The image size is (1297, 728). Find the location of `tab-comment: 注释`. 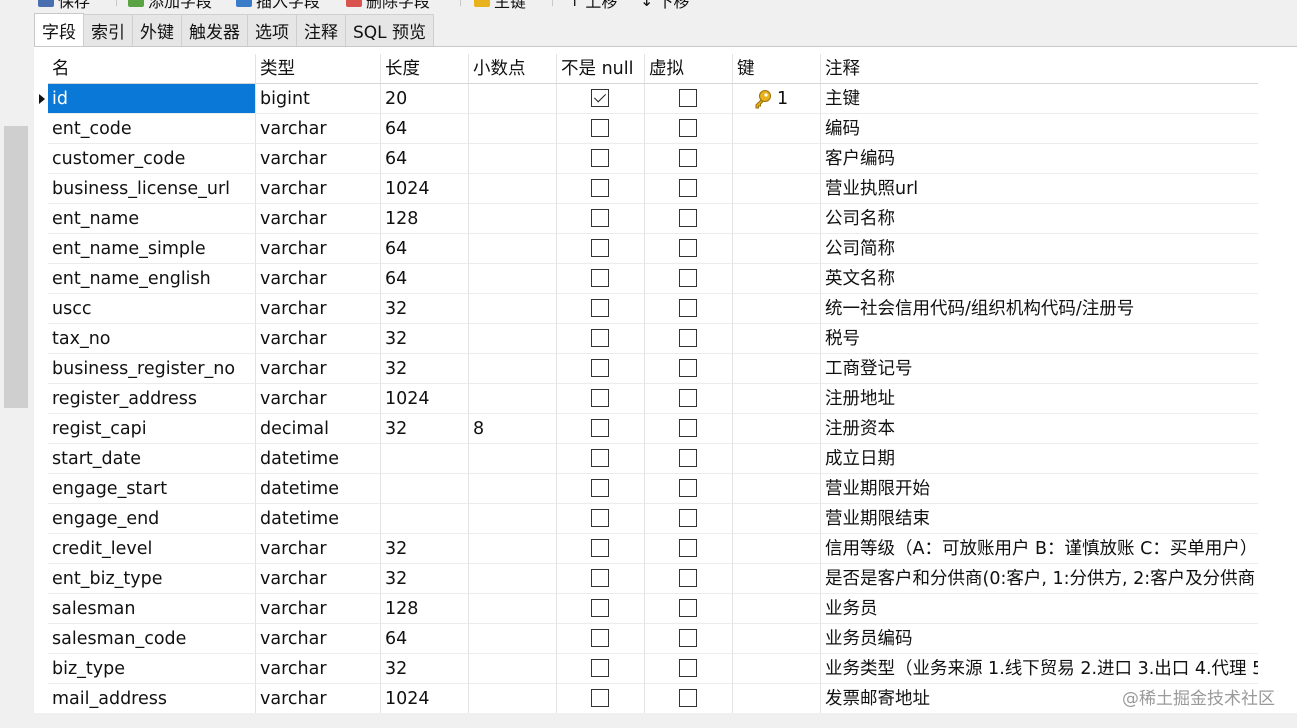

tab-comment: 注释 is located at coordinates (321, 30).